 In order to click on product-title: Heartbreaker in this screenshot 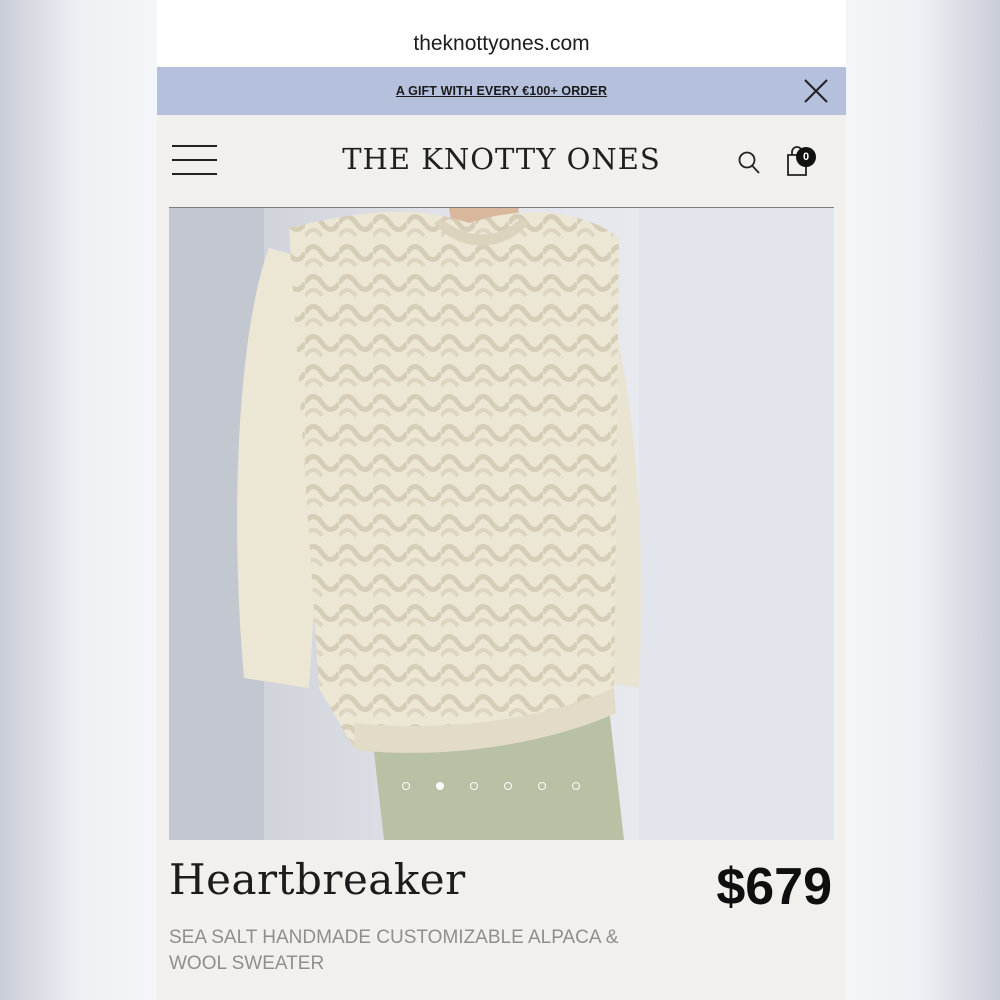, I will do `click(317, 879)`.